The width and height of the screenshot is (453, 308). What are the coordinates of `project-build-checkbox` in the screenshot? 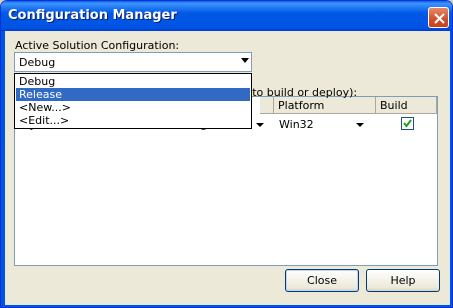 It's located at (407, 123).